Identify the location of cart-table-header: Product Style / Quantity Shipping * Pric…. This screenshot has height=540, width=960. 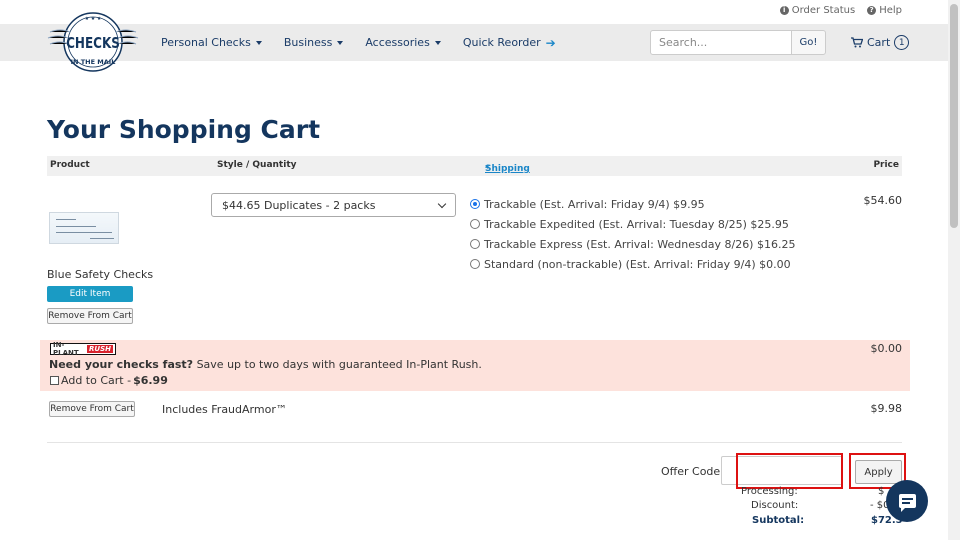
(474, 166).